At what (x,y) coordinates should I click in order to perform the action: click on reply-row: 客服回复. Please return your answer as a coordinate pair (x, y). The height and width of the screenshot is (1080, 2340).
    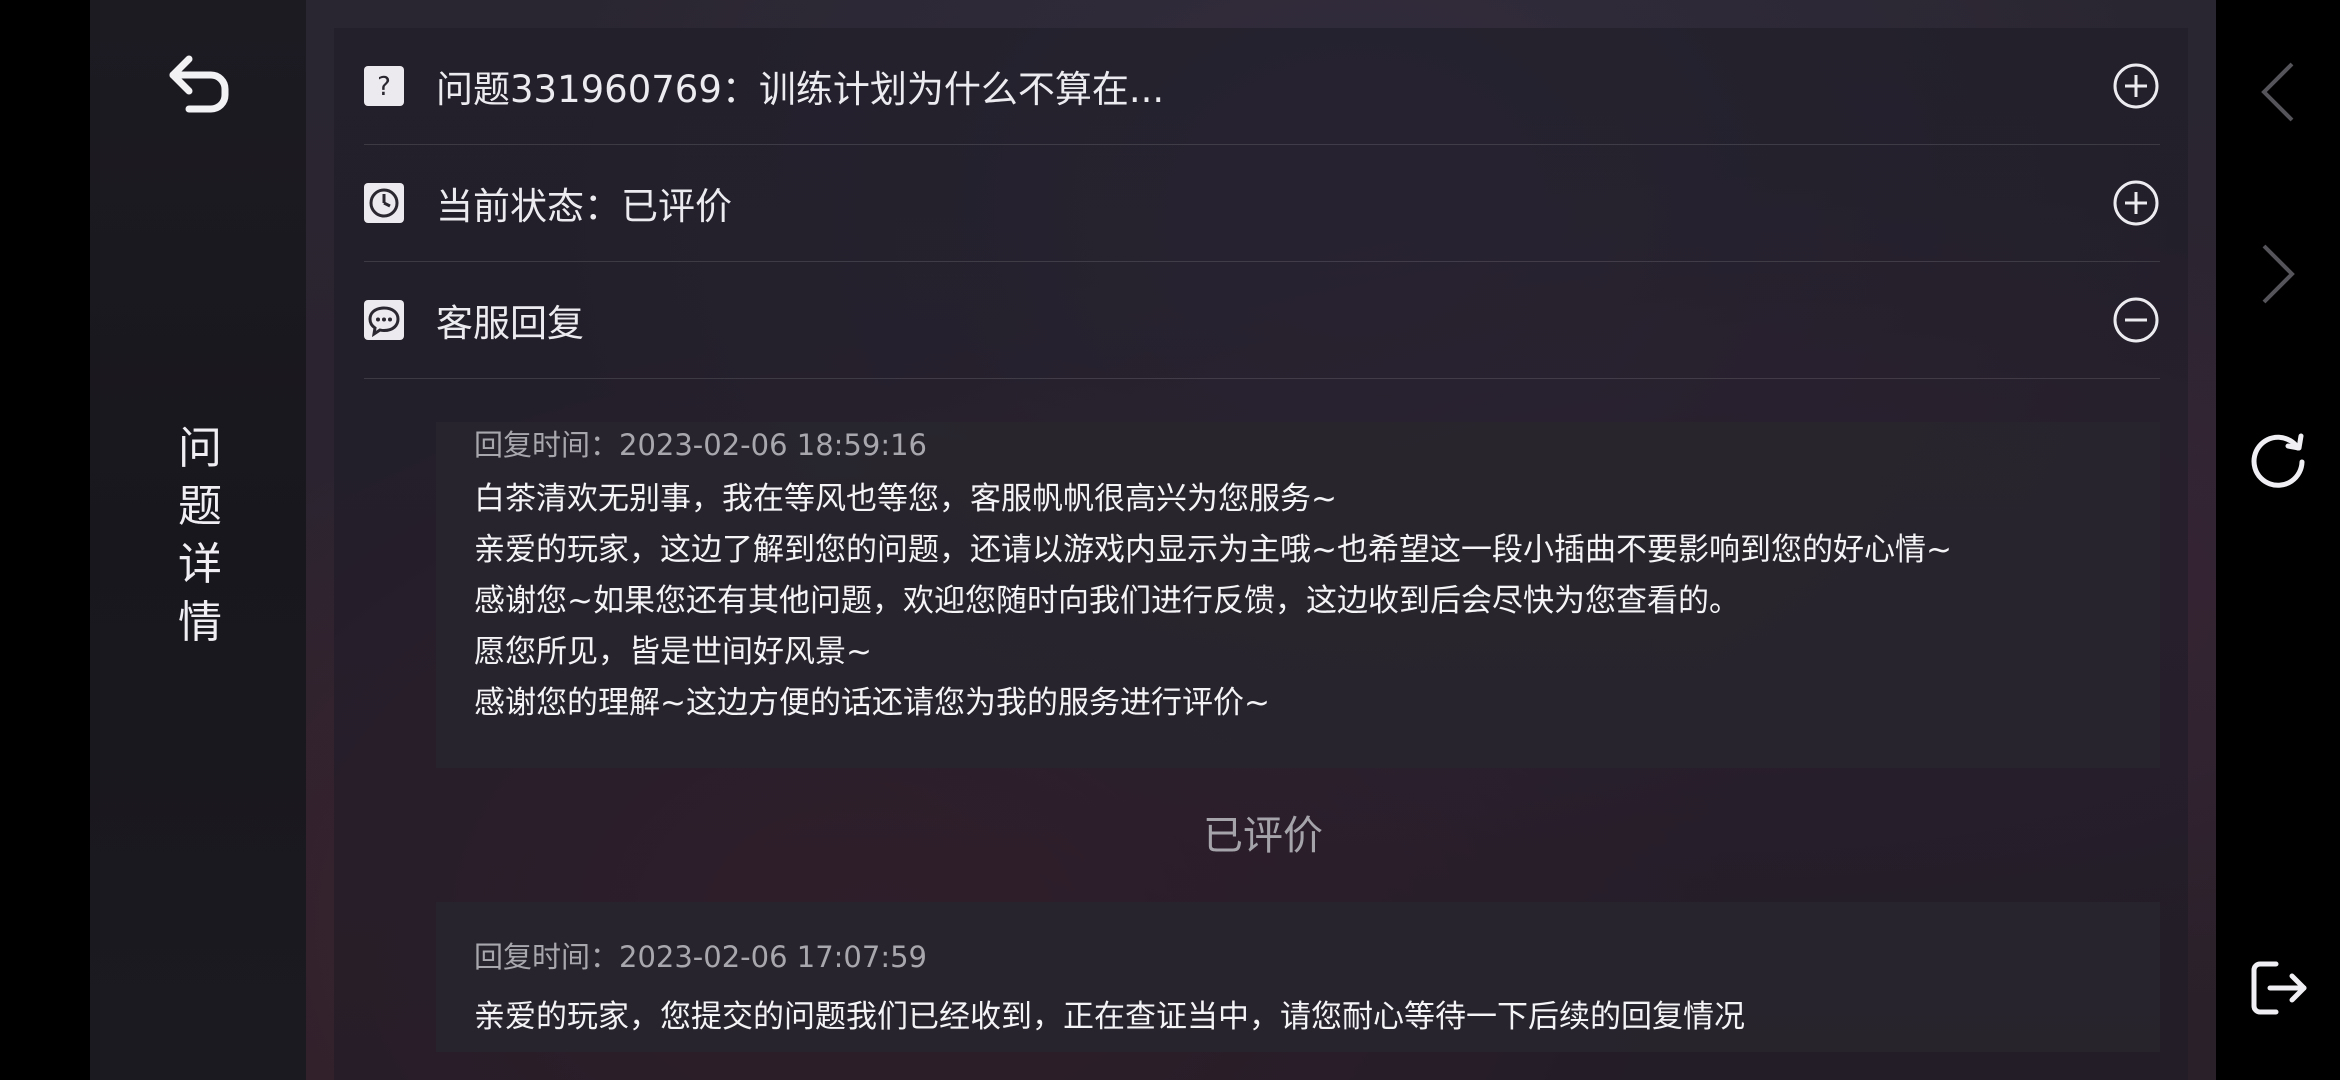
    Looking at the image, I should click on (1262, 320).